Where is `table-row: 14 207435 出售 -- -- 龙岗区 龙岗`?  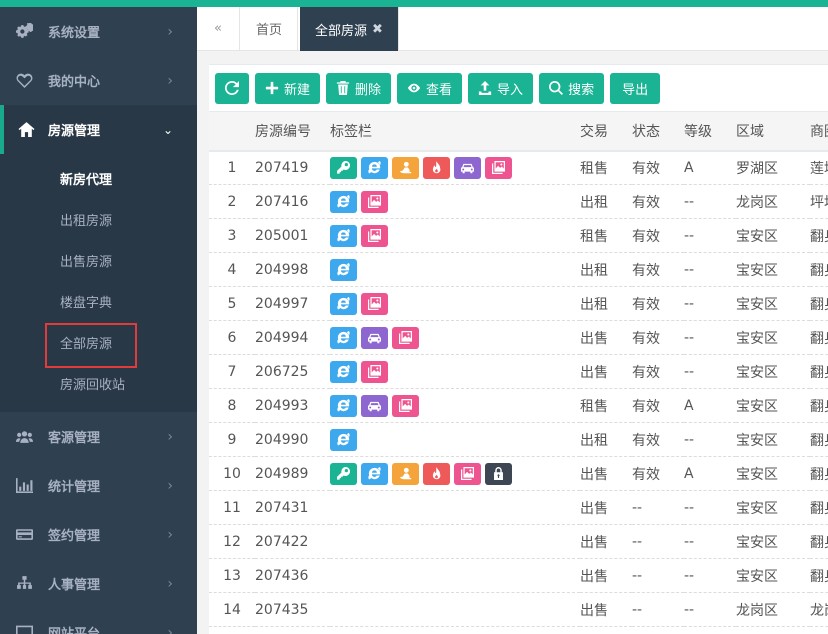
table-row: 14 207435 出售 -- -- 龙岗区 龙岗 is located at coordinates (518, 610).